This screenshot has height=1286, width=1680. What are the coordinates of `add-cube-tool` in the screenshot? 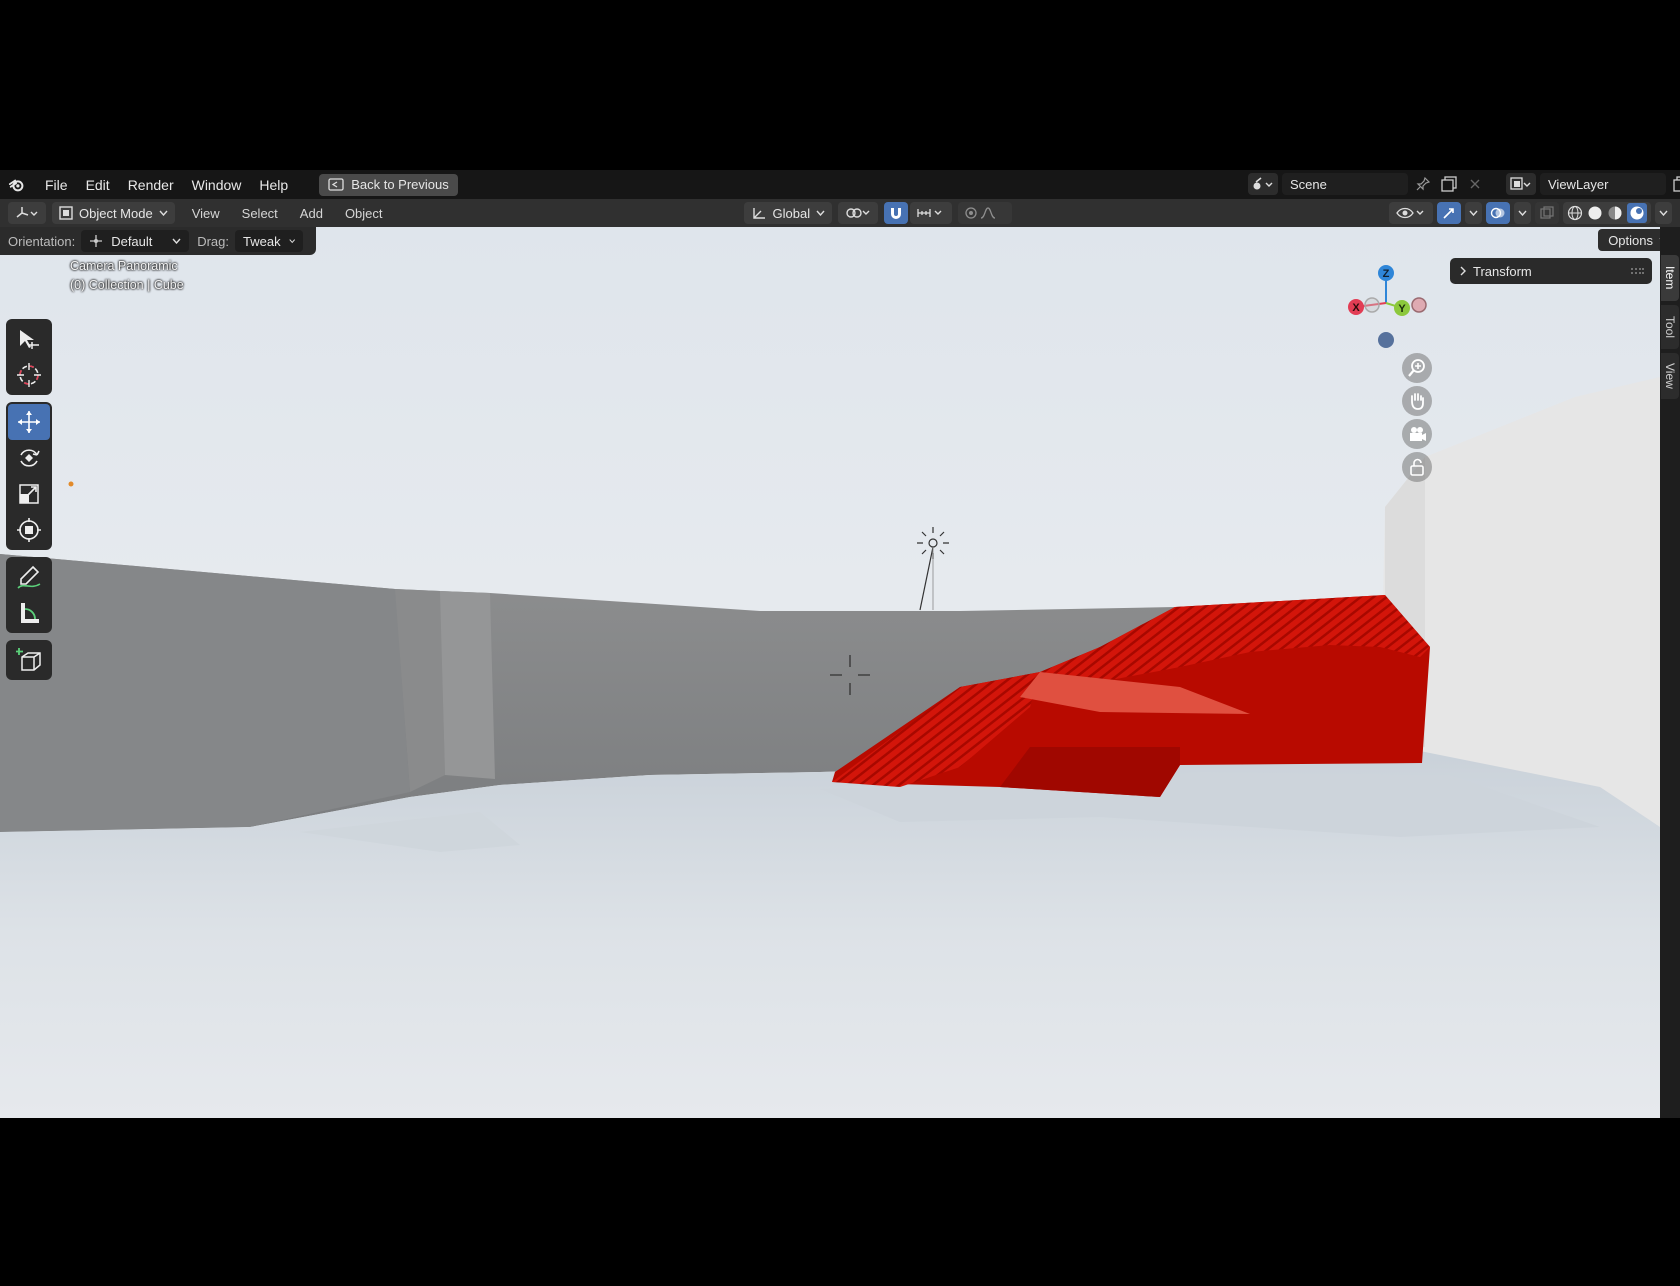 It's located at (29, 660).